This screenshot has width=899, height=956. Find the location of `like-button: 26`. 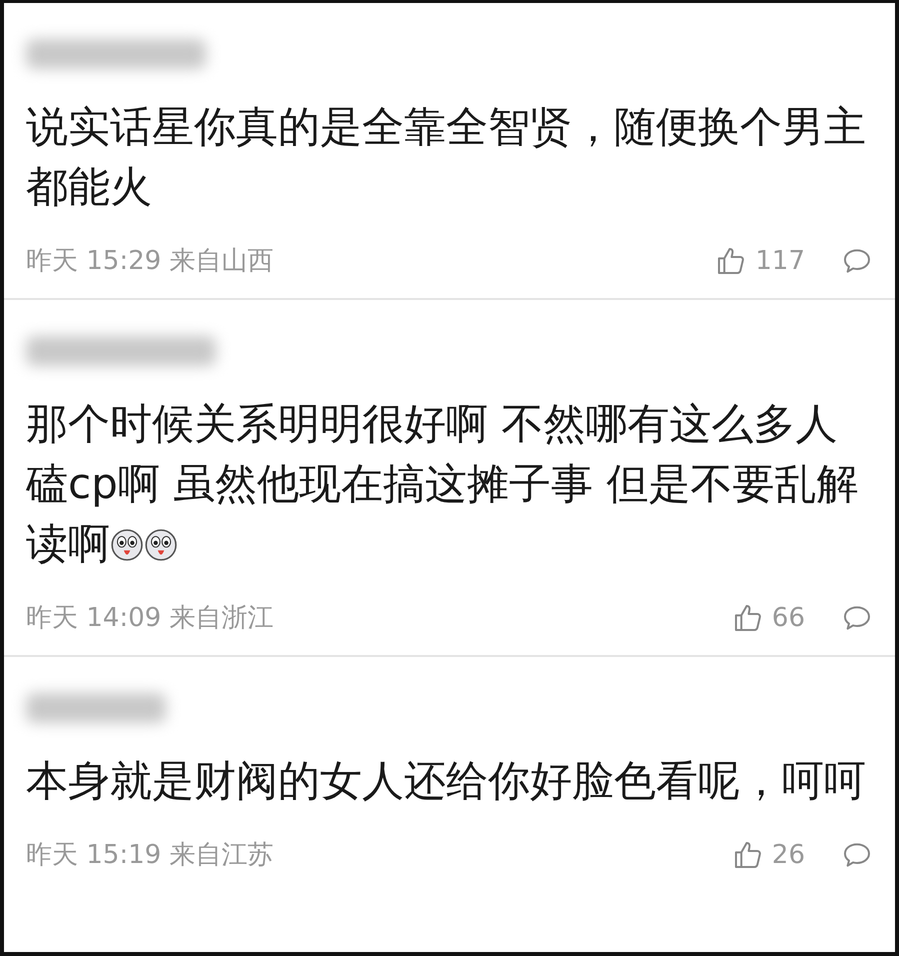

like-button: 26 is located at coordinates (768, 854).